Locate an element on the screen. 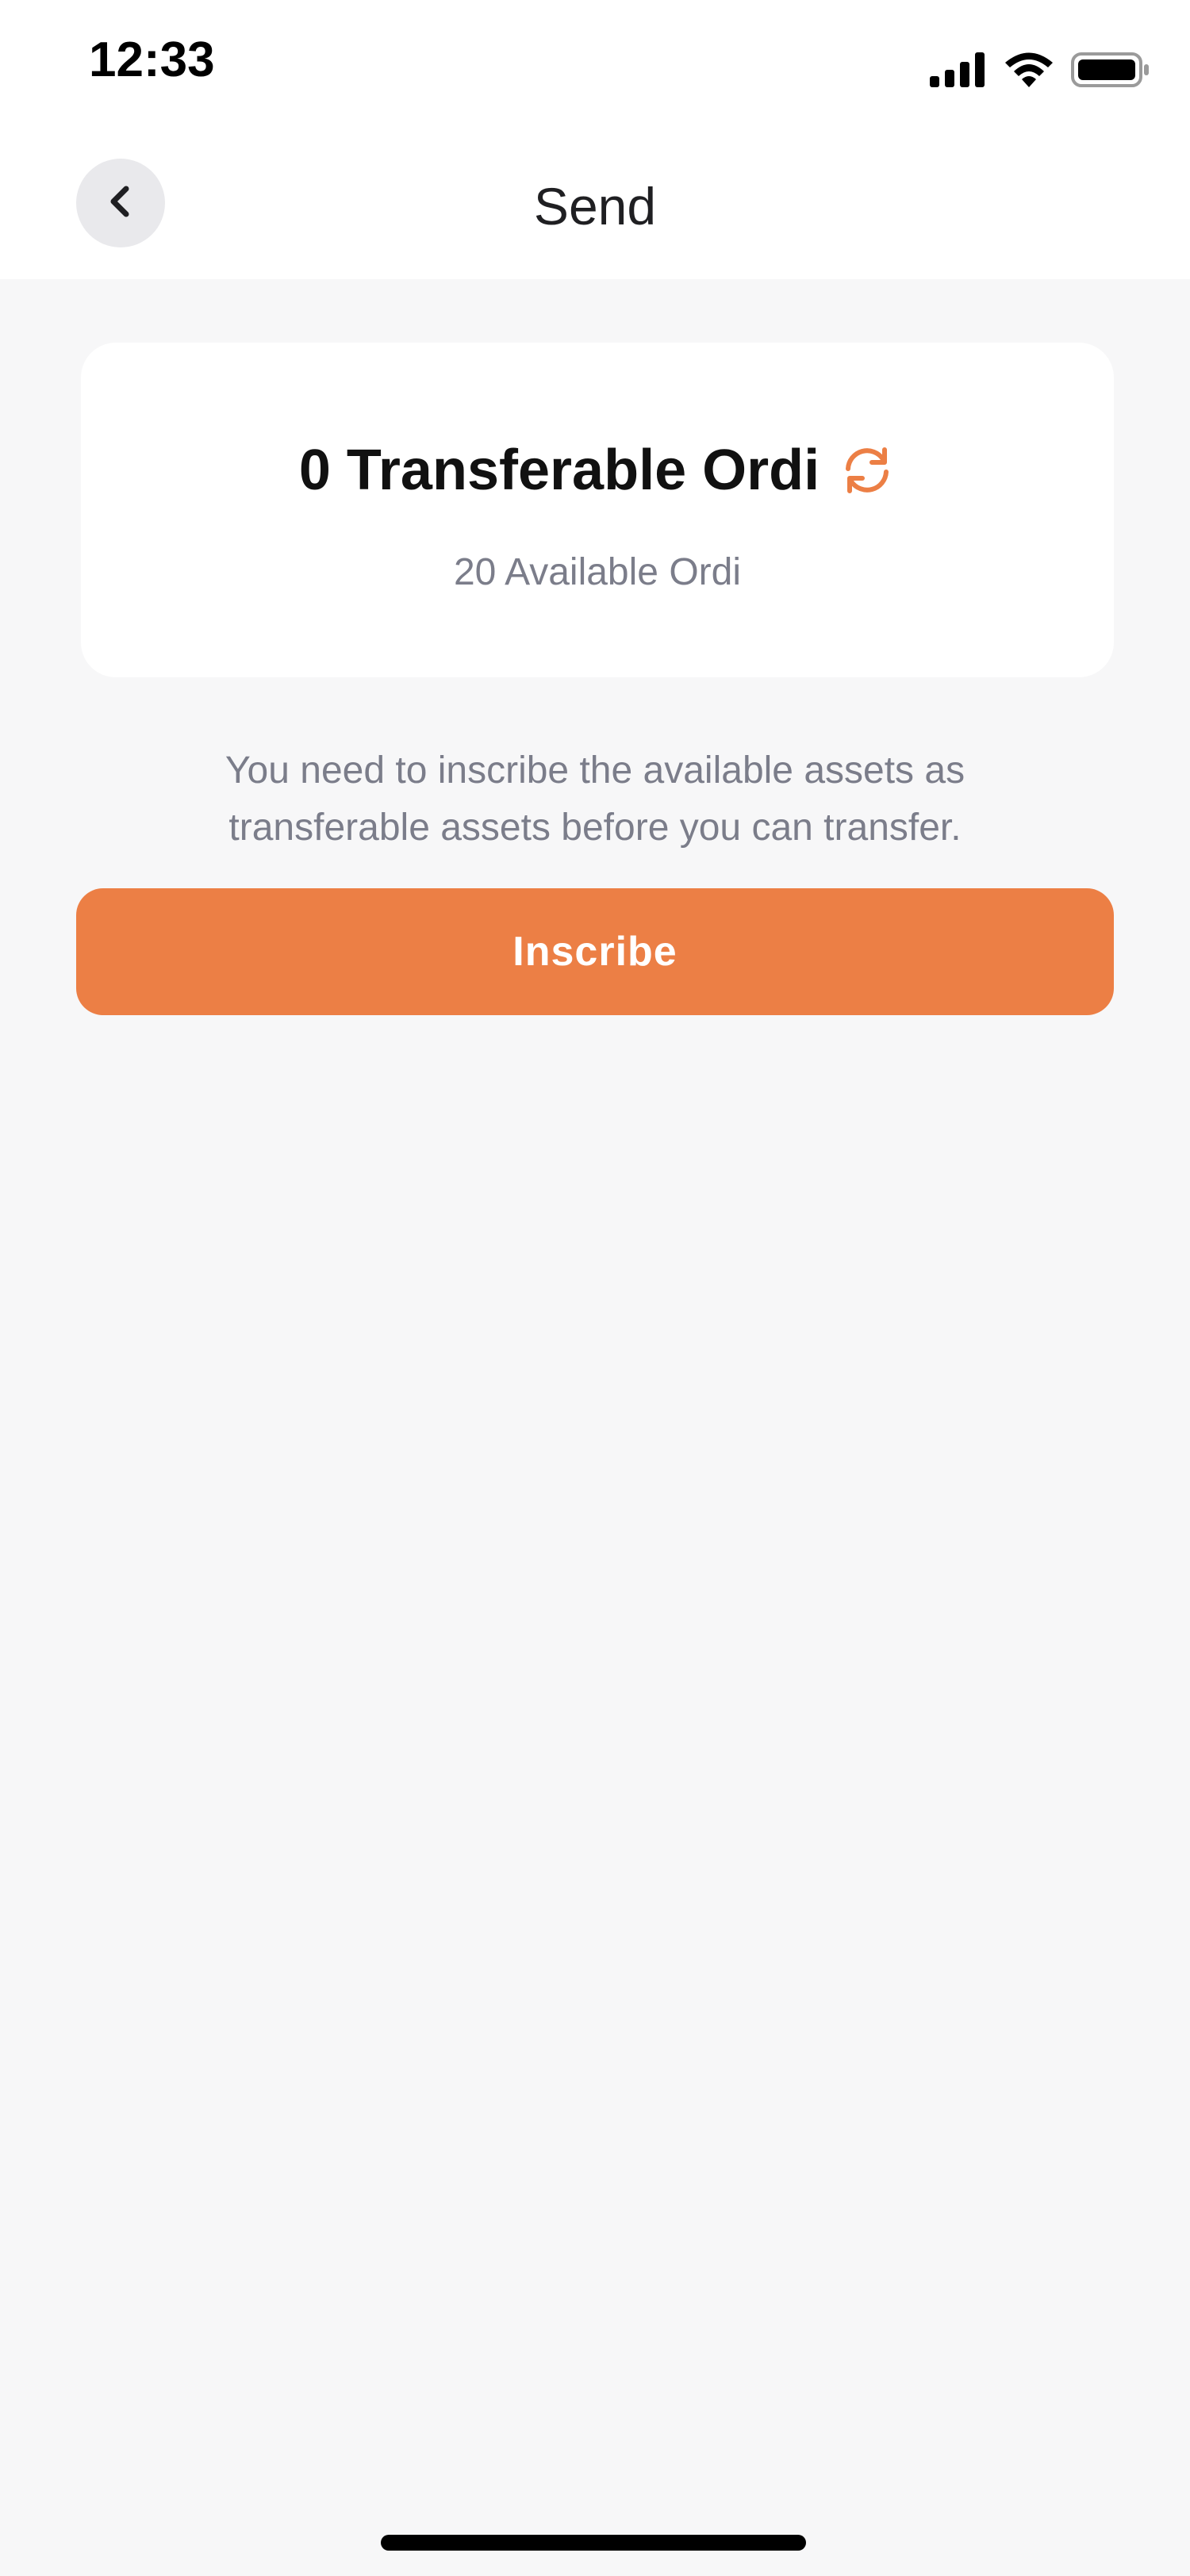 The height and width of the screenshot is (2576, 1190). status-bar: 12:33 is located at coordinates (595, 68).